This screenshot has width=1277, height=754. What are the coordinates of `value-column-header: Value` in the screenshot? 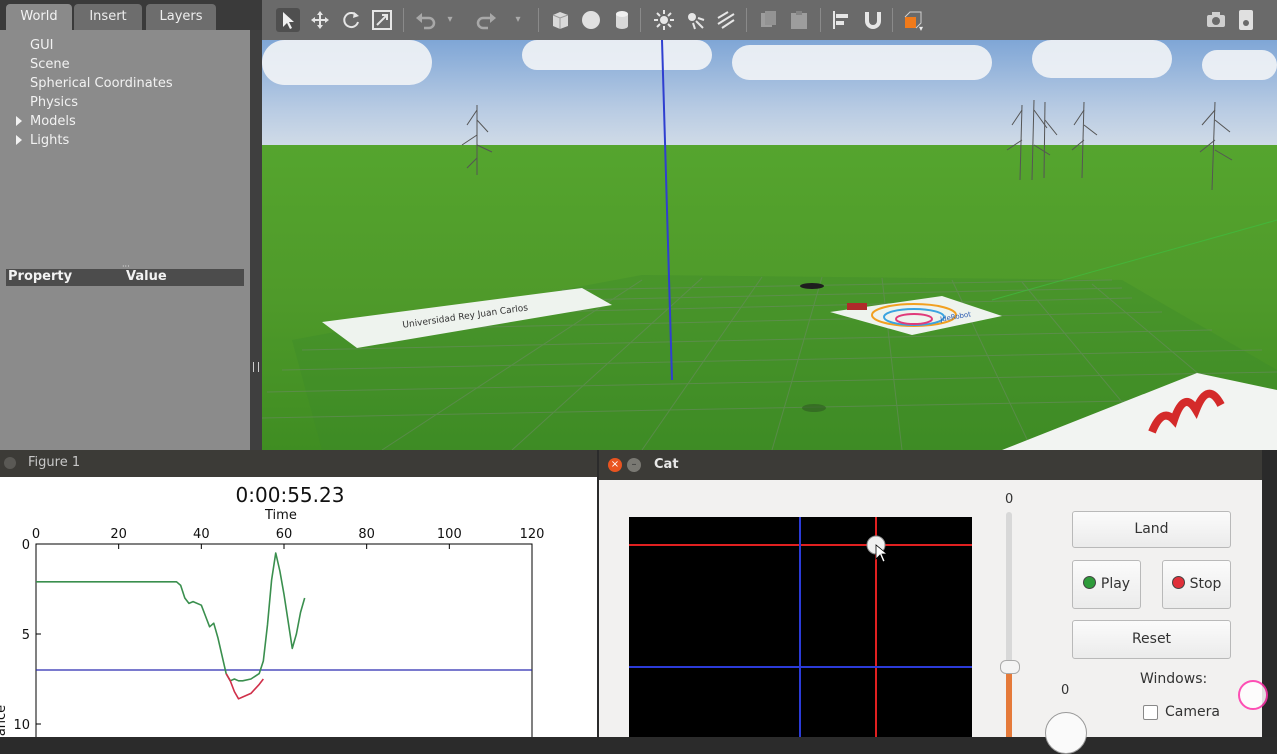 It's located at (146, 276).